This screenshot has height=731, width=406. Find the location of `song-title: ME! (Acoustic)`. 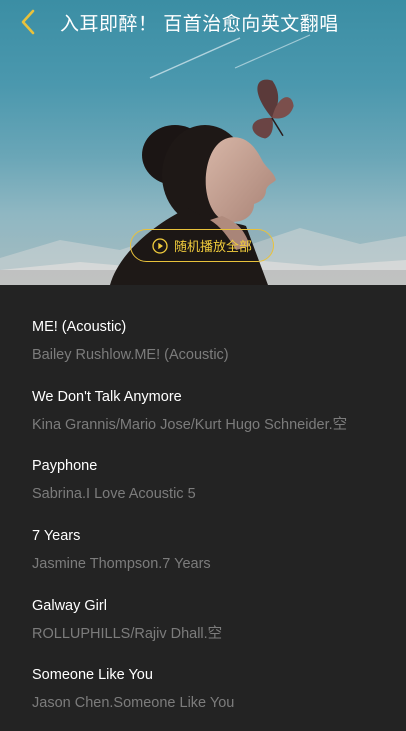

song-title: ME! (Acoustic) is located at coordinates (79, 327).